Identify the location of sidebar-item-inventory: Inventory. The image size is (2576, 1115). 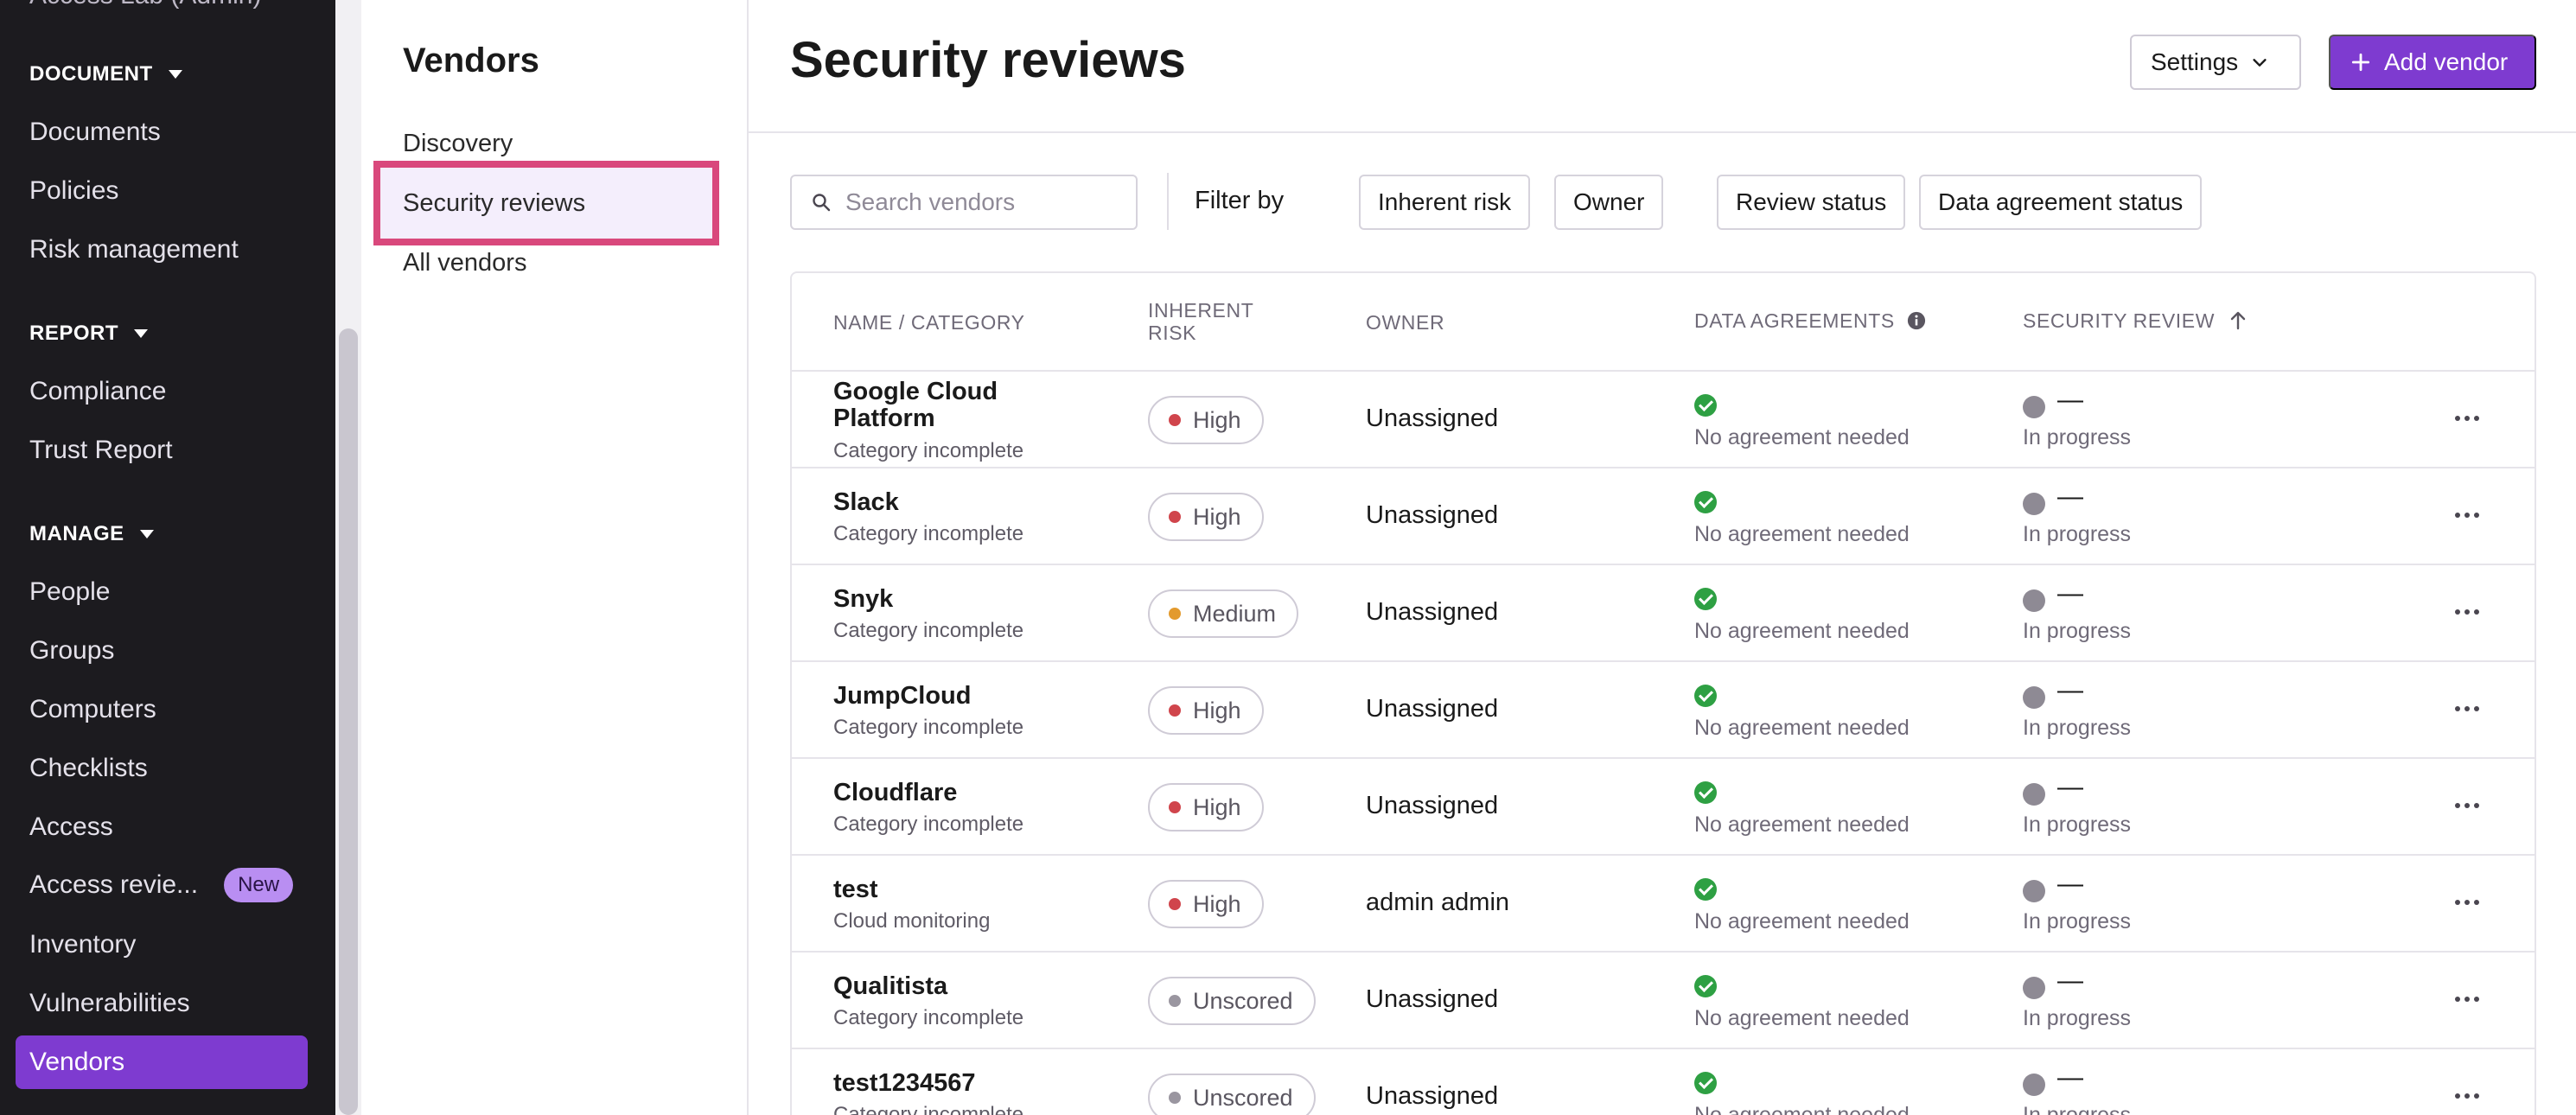
(82, 944).